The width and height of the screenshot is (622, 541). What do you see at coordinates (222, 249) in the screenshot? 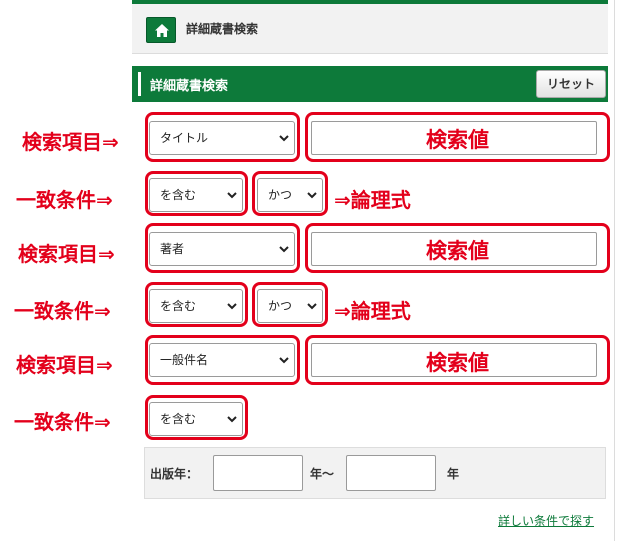
I see `field-select-2: 著者` at bounding box center [222, 249].